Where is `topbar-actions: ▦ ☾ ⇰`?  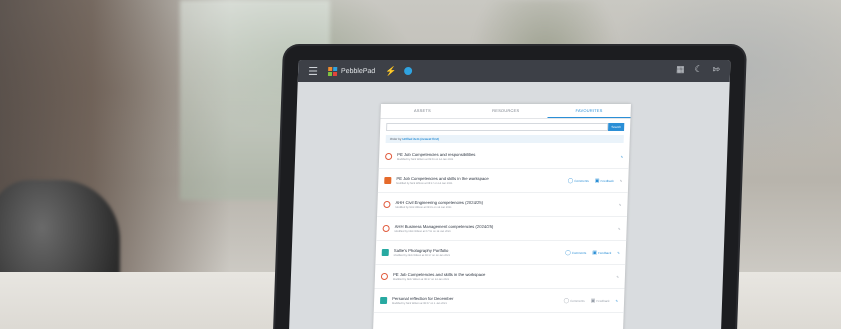 topbar-actions: ▦ ☾ ⇰ is located at coordinates (698, 69).